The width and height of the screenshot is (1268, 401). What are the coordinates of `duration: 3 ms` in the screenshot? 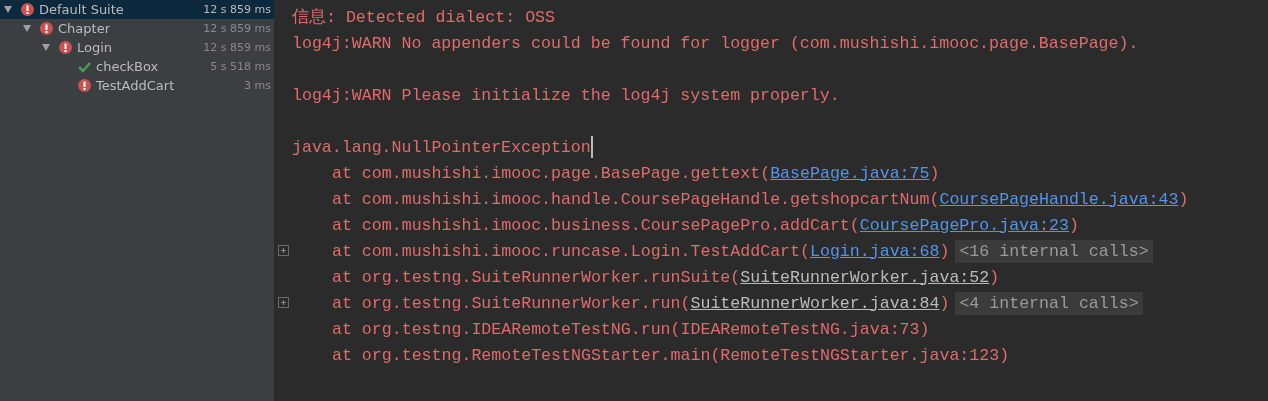 It's located at (257, 85).